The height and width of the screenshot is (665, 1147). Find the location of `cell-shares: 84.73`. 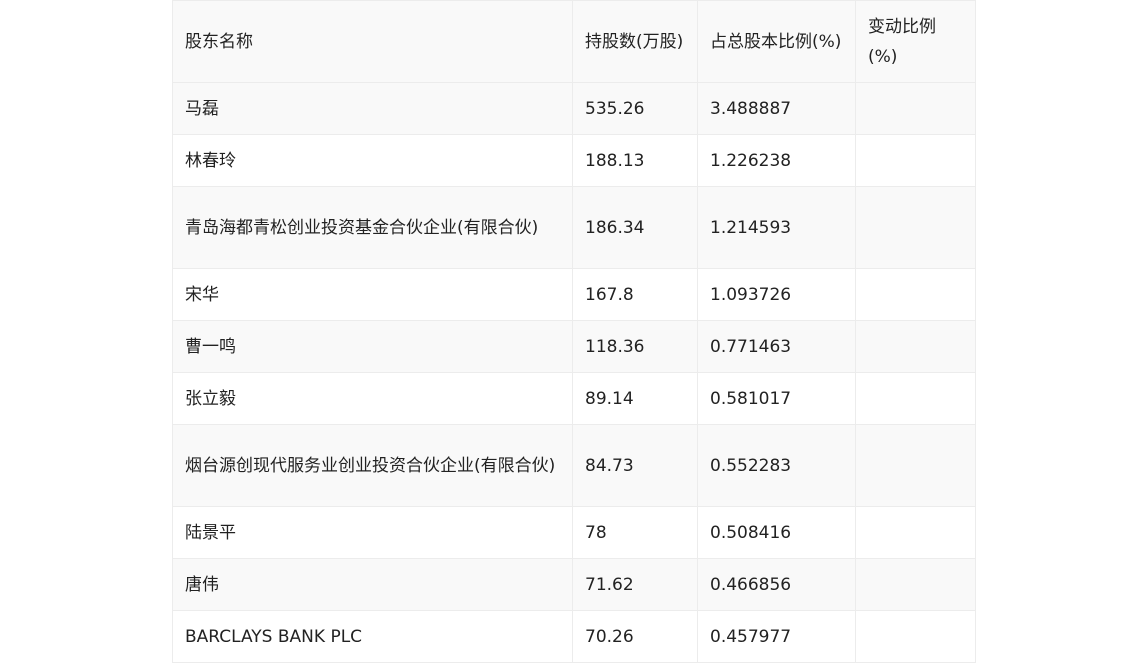

cell-shares: 84.73 is located at coordinates (635, 465).